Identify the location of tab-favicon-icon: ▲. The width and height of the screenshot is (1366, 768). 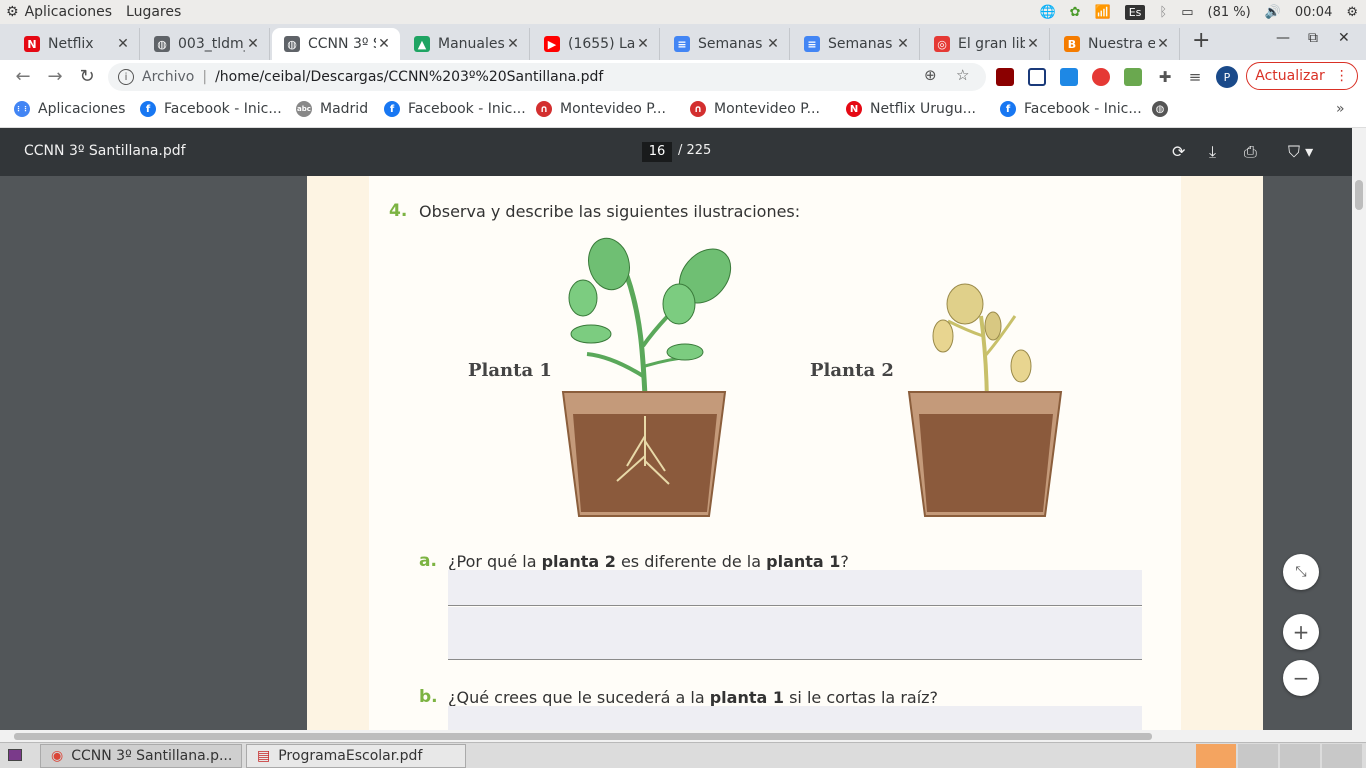
(422, 44).